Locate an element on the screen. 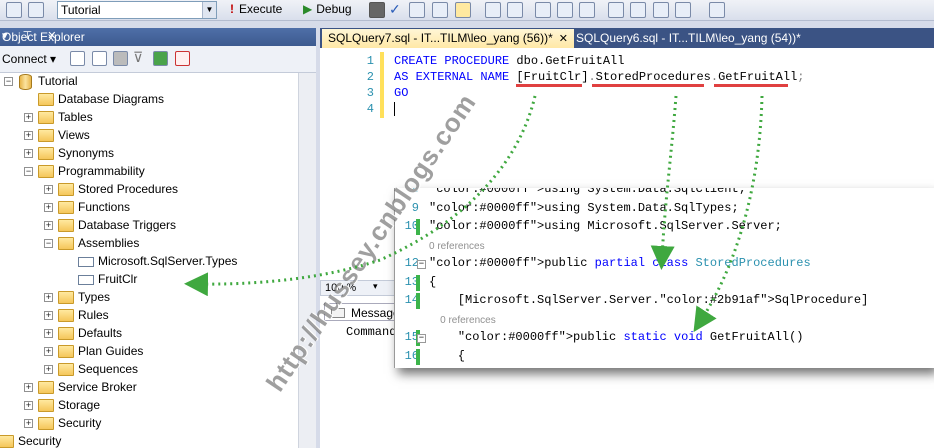  connect-server-icon is located at coordinates (77, 58).